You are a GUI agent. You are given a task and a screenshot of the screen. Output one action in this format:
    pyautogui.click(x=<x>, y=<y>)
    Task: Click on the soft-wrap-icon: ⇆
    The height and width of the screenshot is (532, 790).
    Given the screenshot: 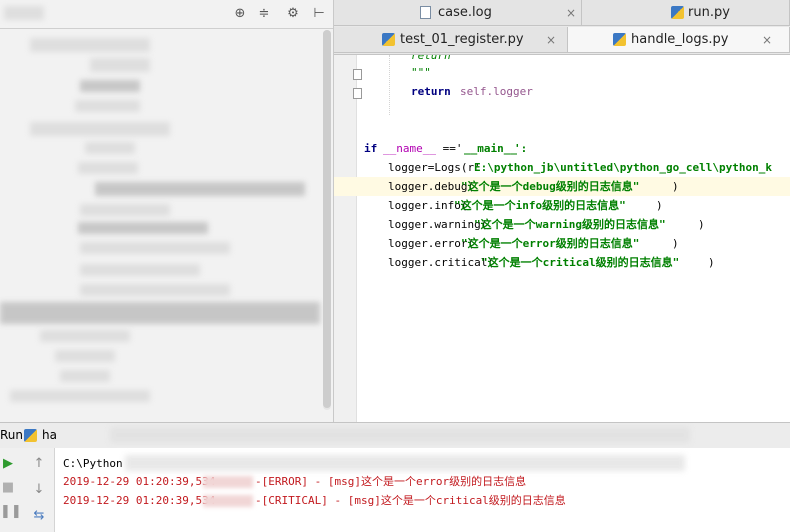 What is the action you would take?
    pyautogui.click(x=39, y=516)
    